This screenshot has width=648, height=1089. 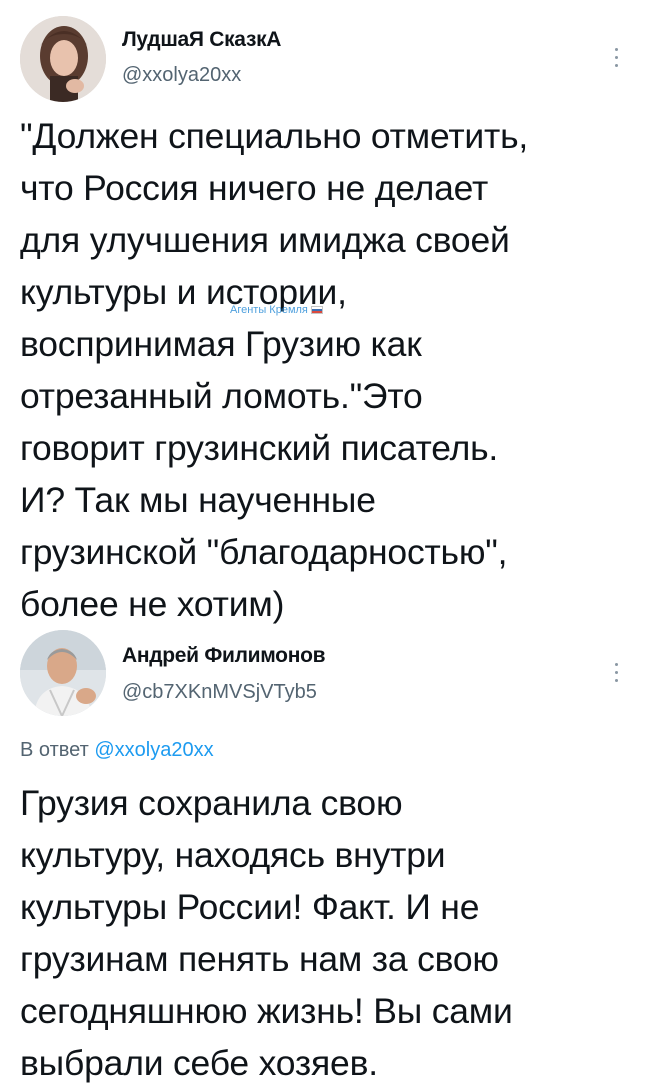 I want to click on user-handle: @xxolya20xx, so click(x=181, y=75).